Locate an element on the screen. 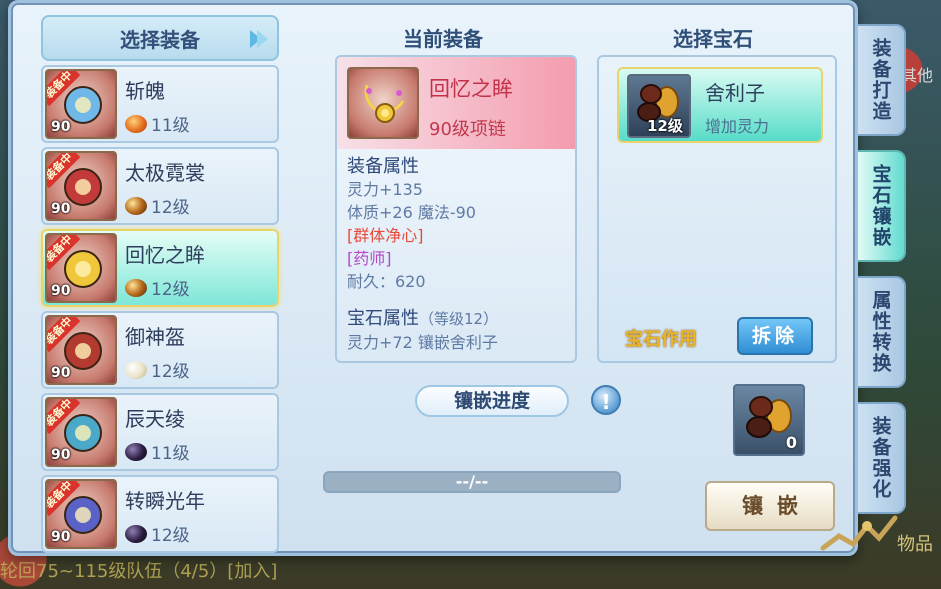 This screenshot has height=589, width=941. boots-icon: 装备中 90 is located at coordinates (81, 514).